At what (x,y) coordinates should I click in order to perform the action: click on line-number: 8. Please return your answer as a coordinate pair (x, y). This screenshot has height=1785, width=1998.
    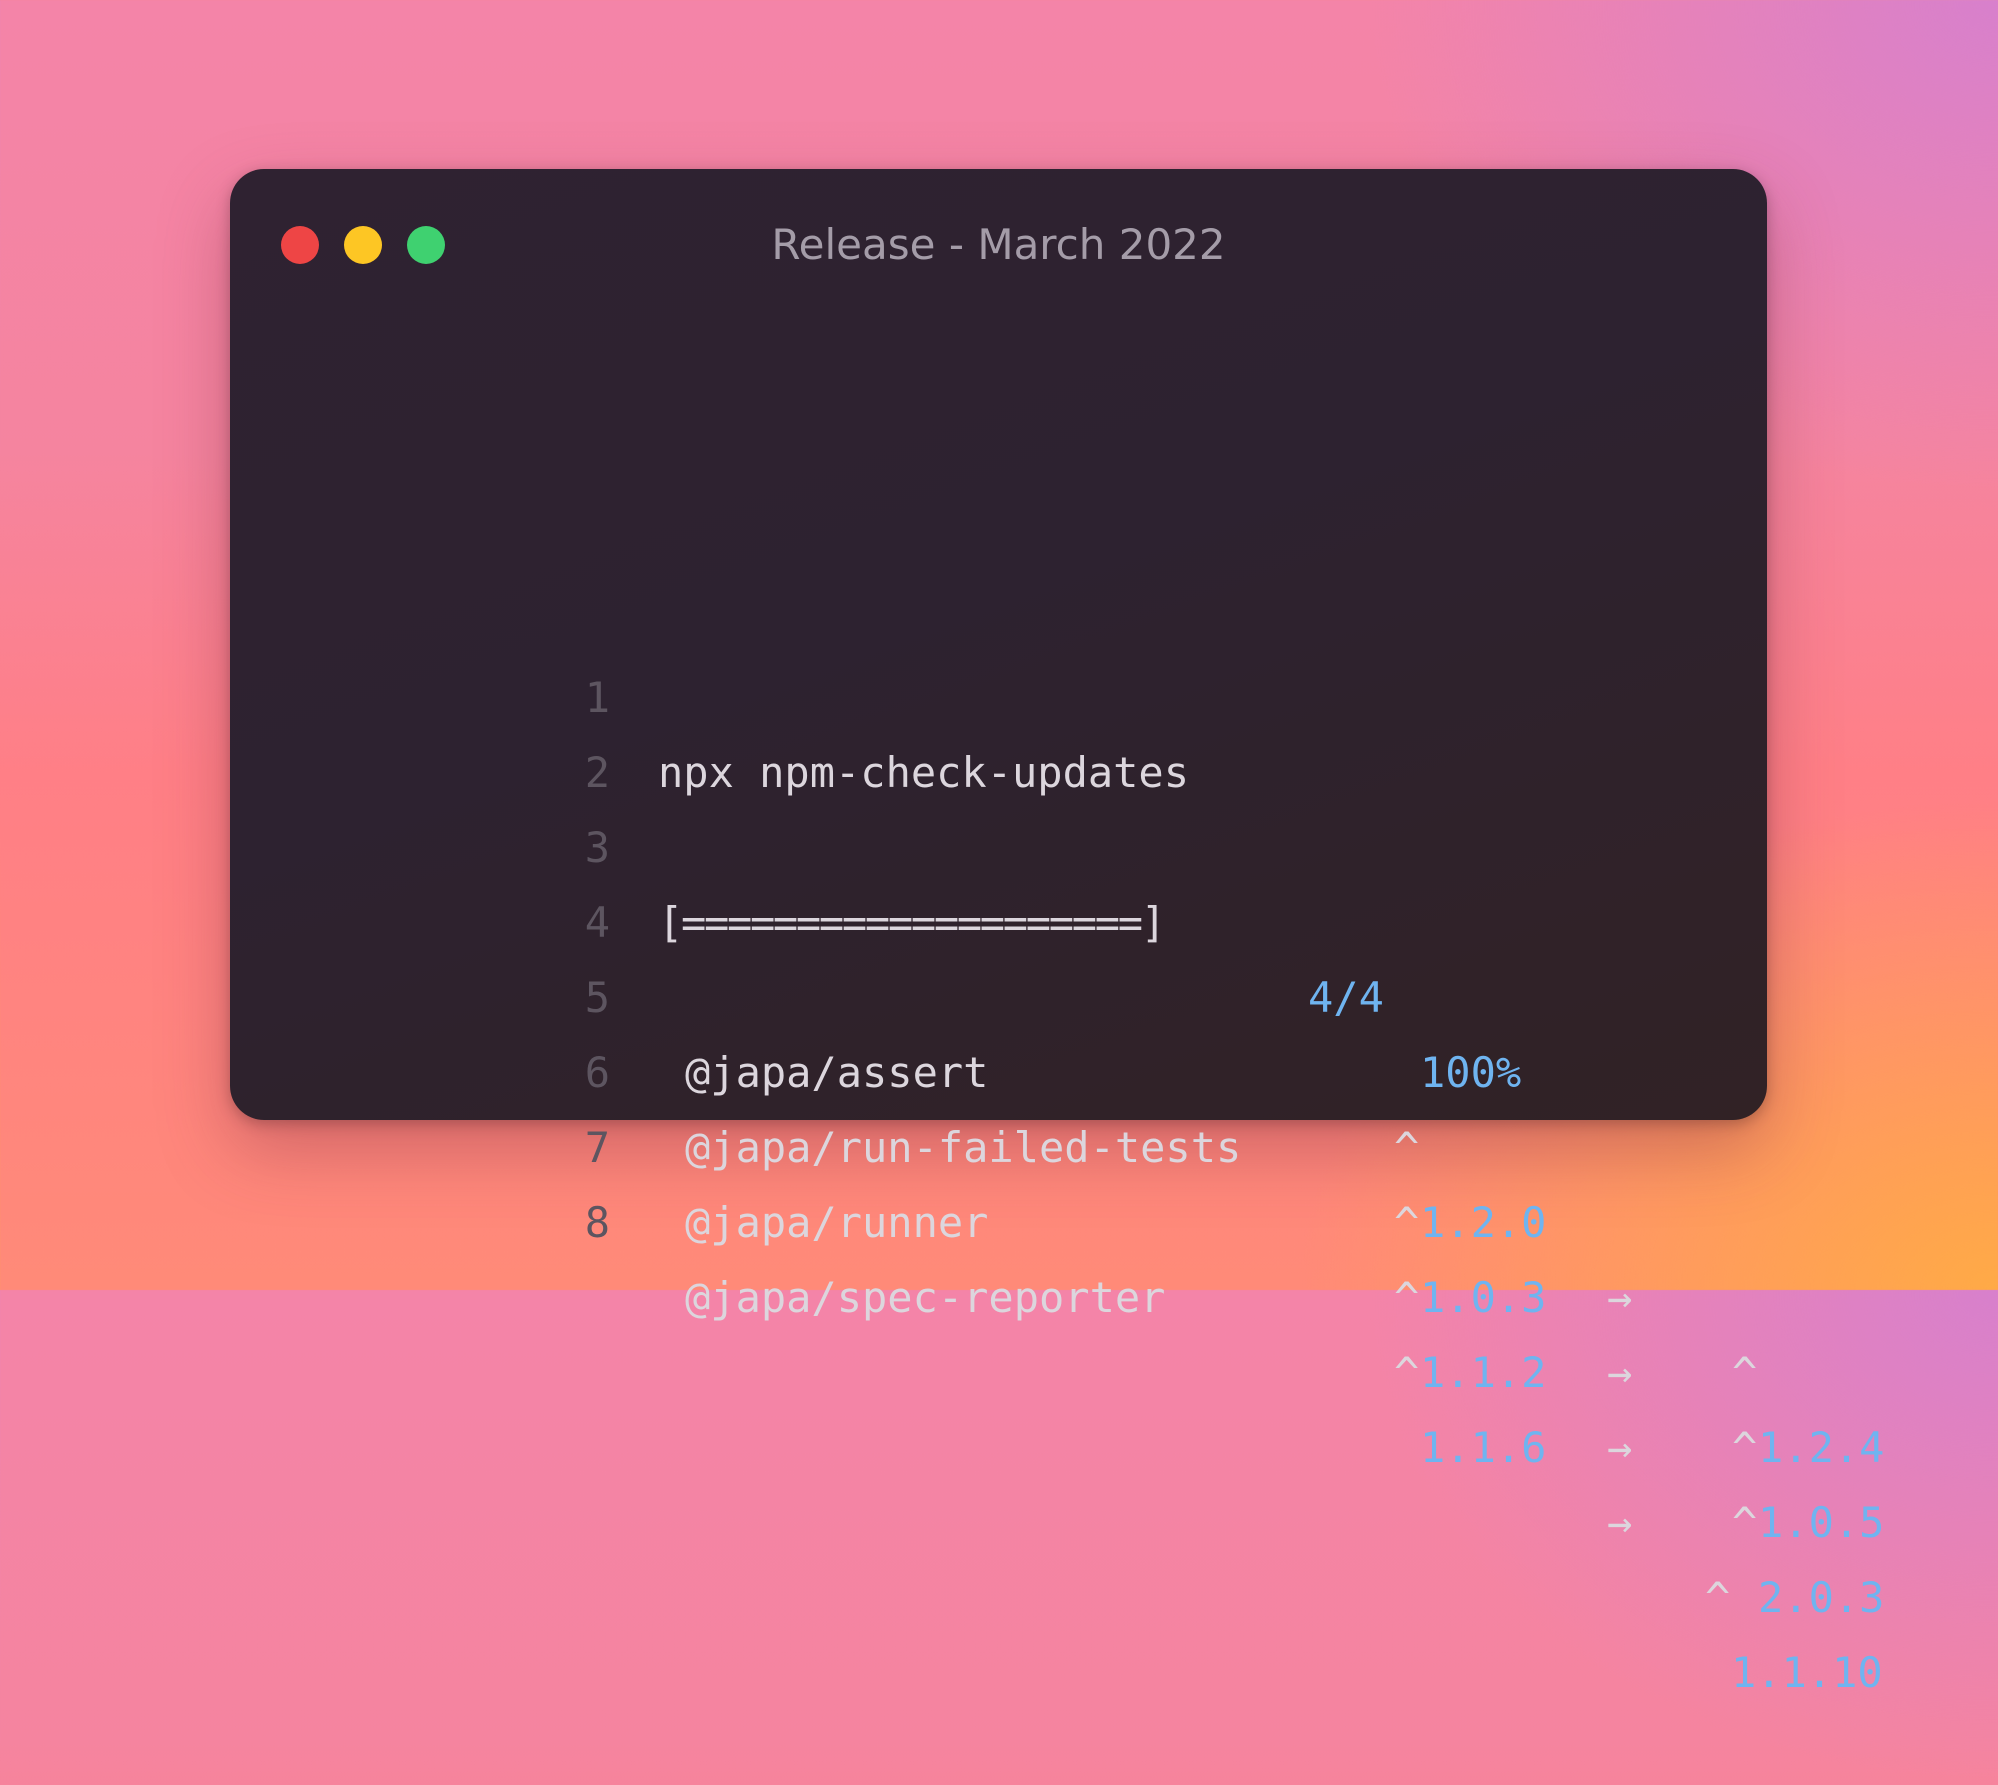
    Looking at the image, I should click on (597, 1222).